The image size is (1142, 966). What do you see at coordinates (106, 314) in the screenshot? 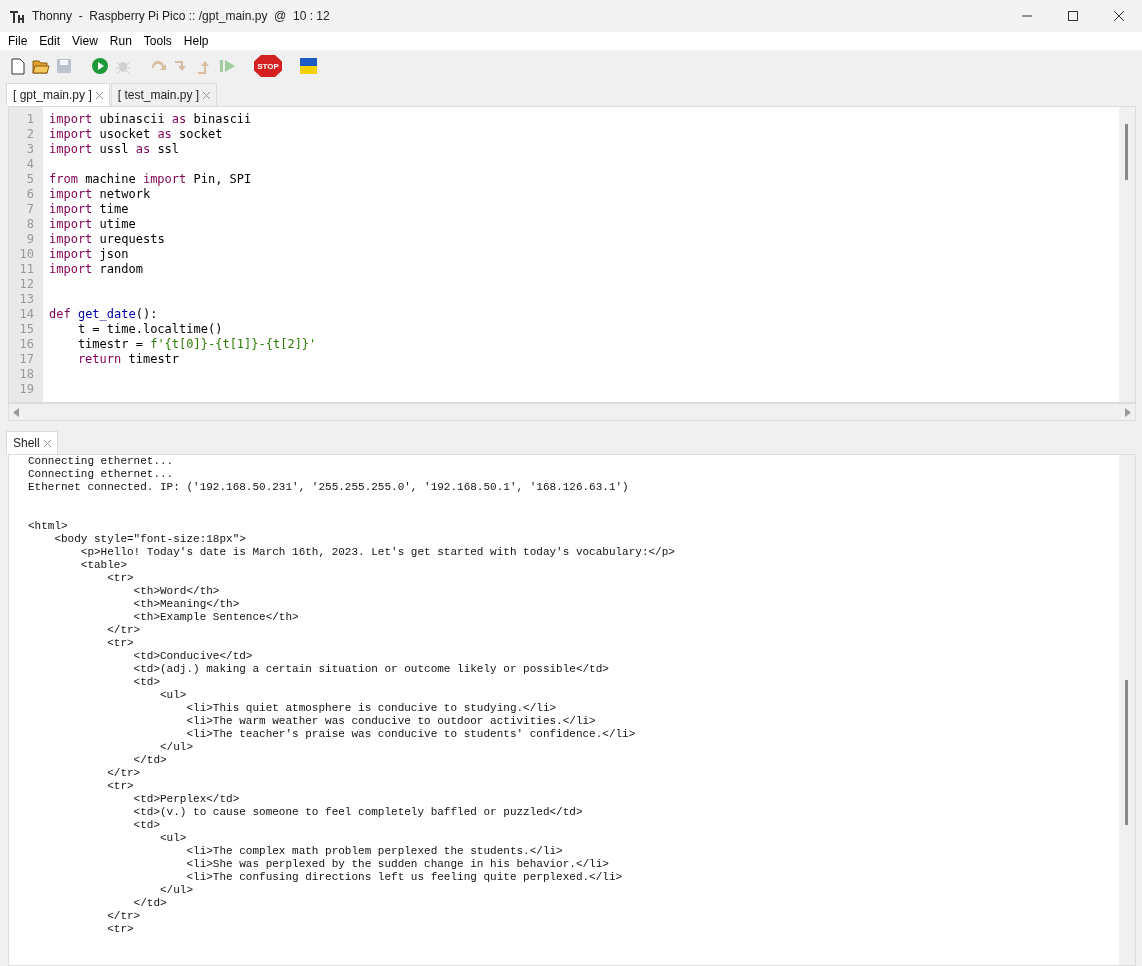
I see `code-token: get_date` at bounding box center [106, 314].